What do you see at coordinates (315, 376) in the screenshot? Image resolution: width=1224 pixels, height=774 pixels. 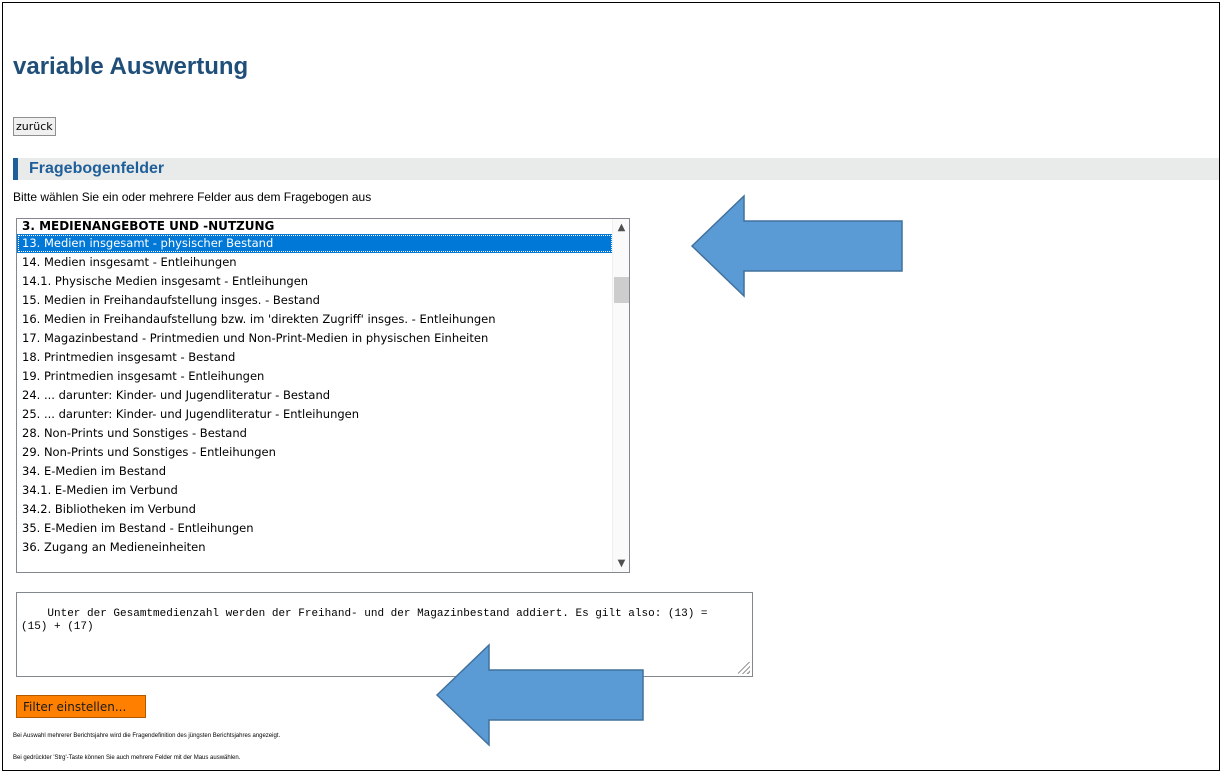 I see `field-option: 19. Printmedien insgesamt - Entleihungen` at bounding box center [315, 376].